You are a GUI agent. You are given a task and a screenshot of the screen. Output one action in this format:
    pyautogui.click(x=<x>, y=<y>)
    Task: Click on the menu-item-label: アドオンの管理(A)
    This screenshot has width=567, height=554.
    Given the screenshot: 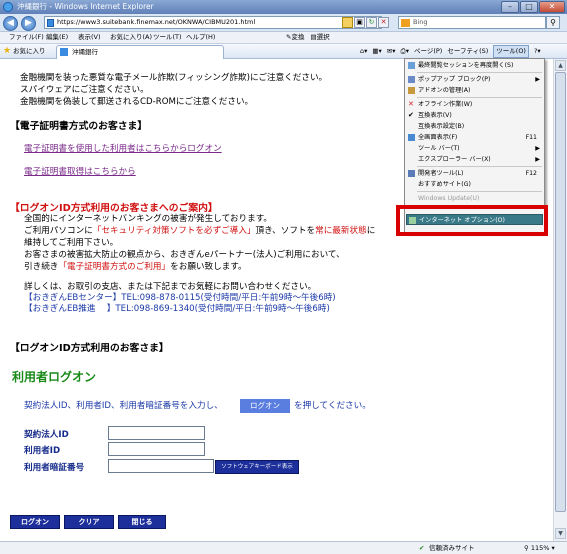 What is the action you would take?
    pyautogui.click(x=444, y=90)
    